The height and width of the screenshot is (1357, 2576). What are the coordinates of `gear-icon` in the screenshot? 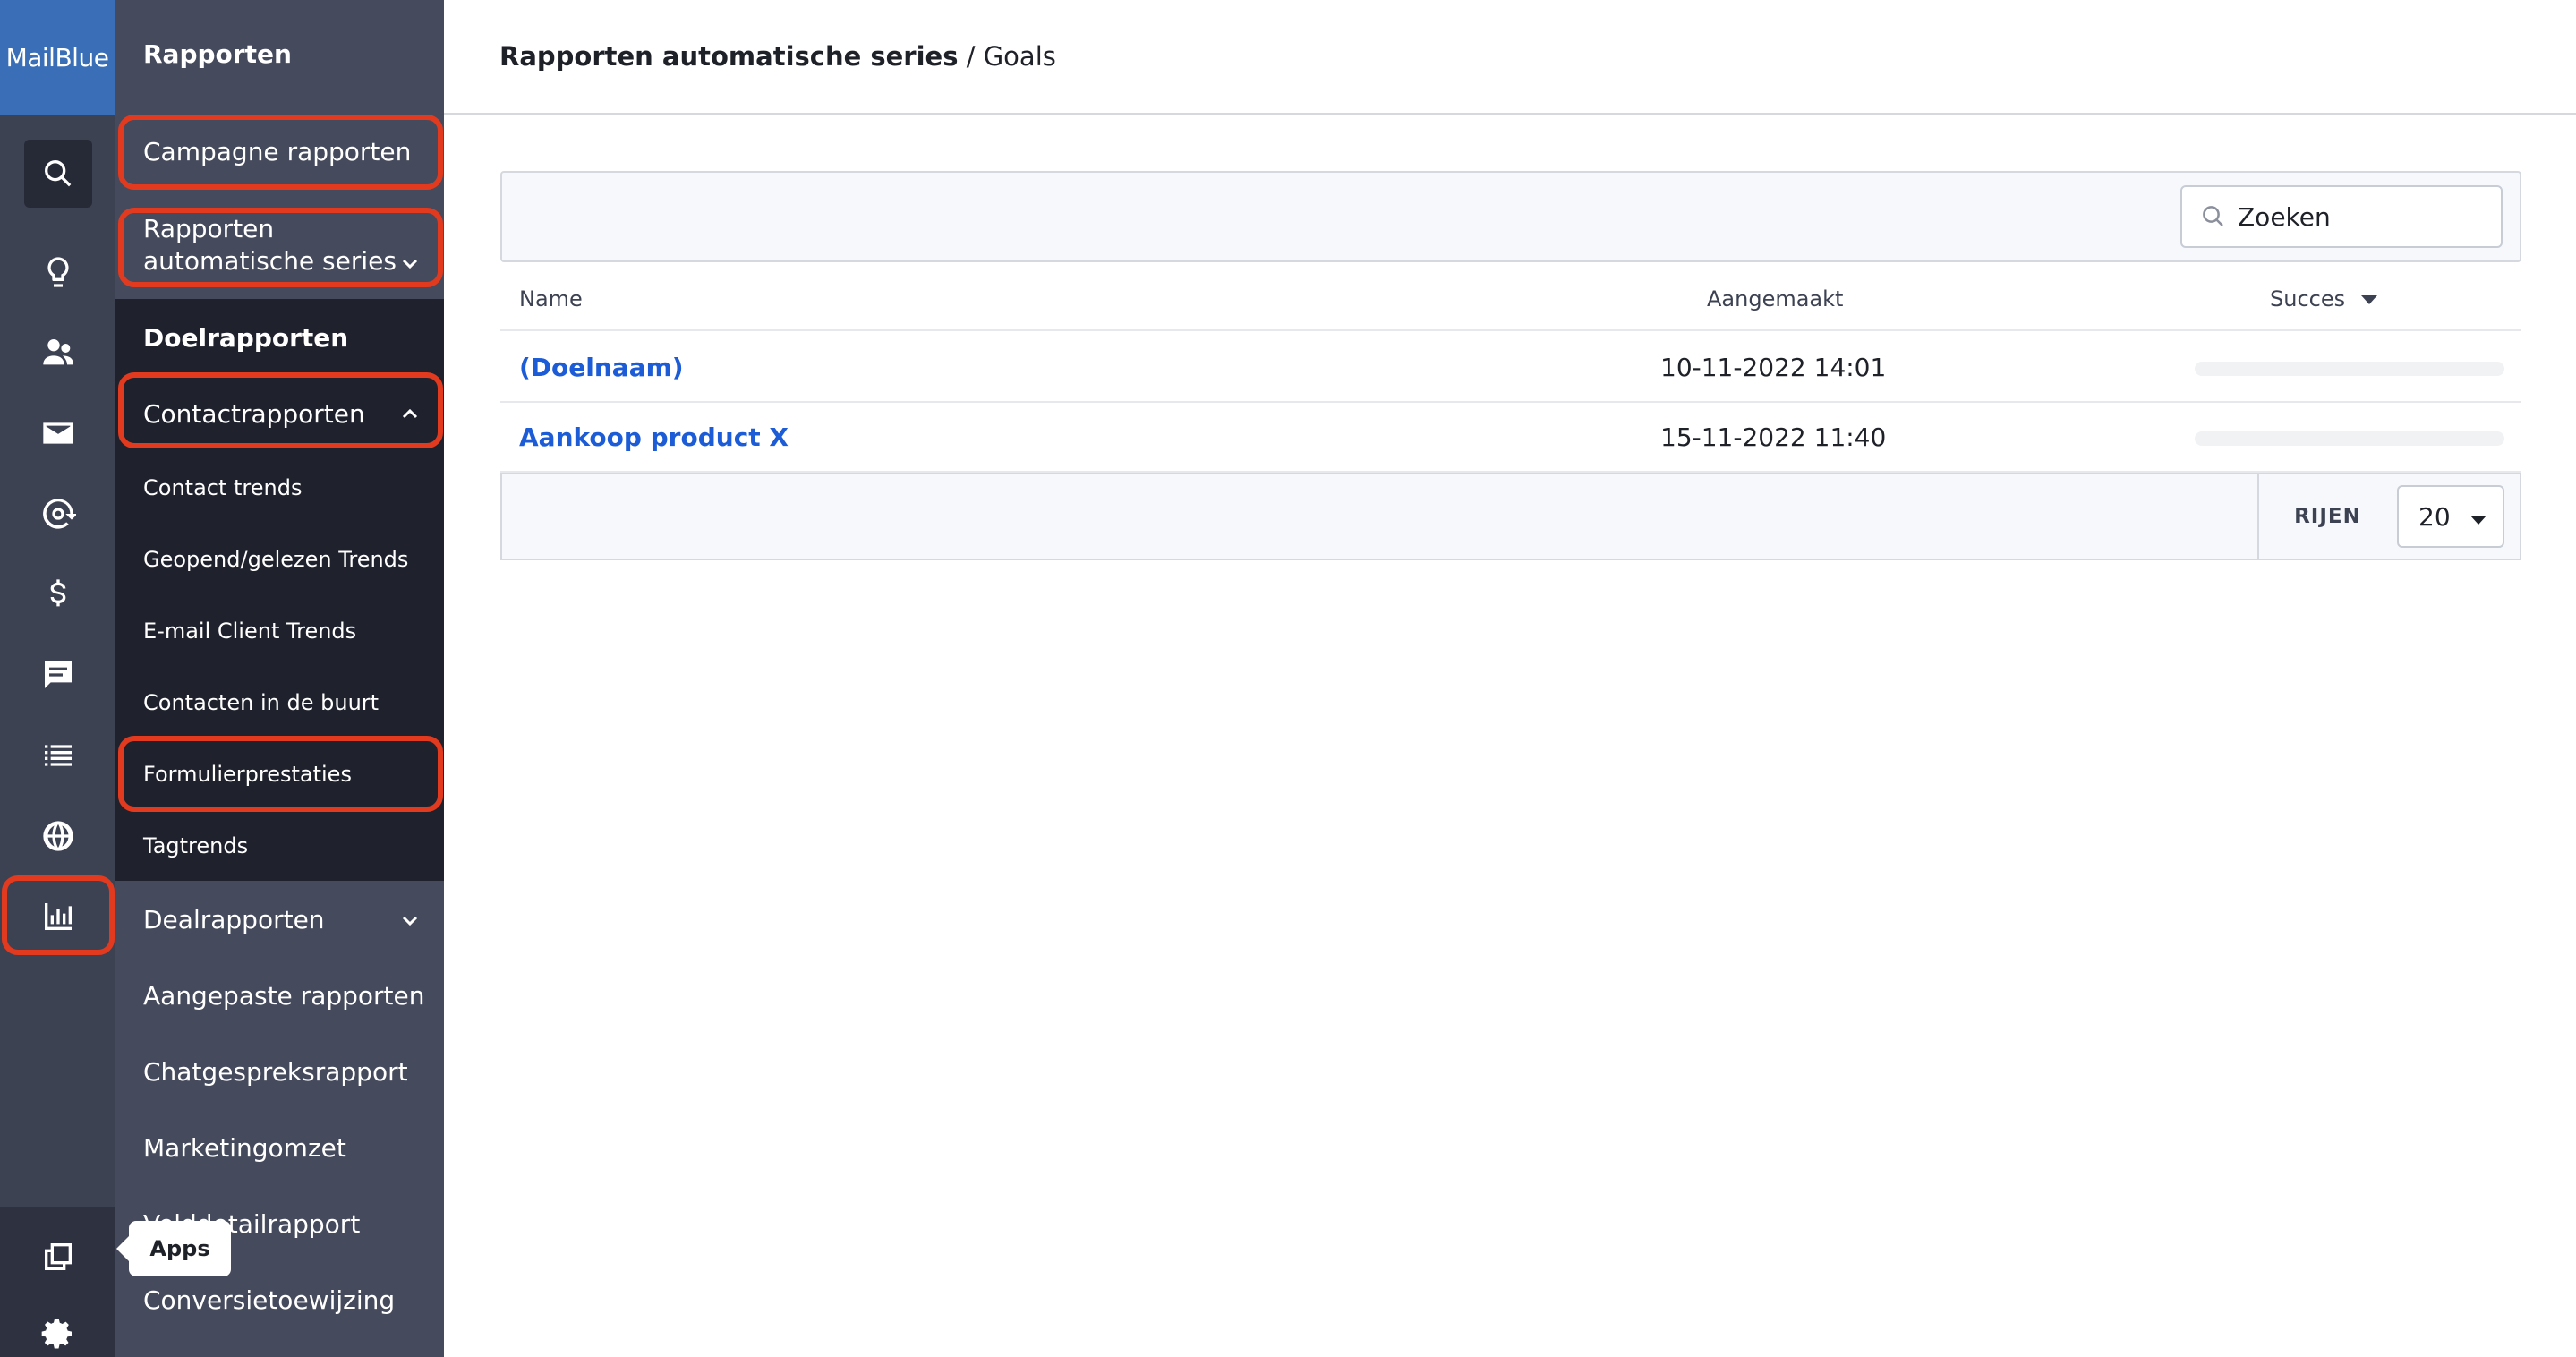 It's located at (58, 1329).